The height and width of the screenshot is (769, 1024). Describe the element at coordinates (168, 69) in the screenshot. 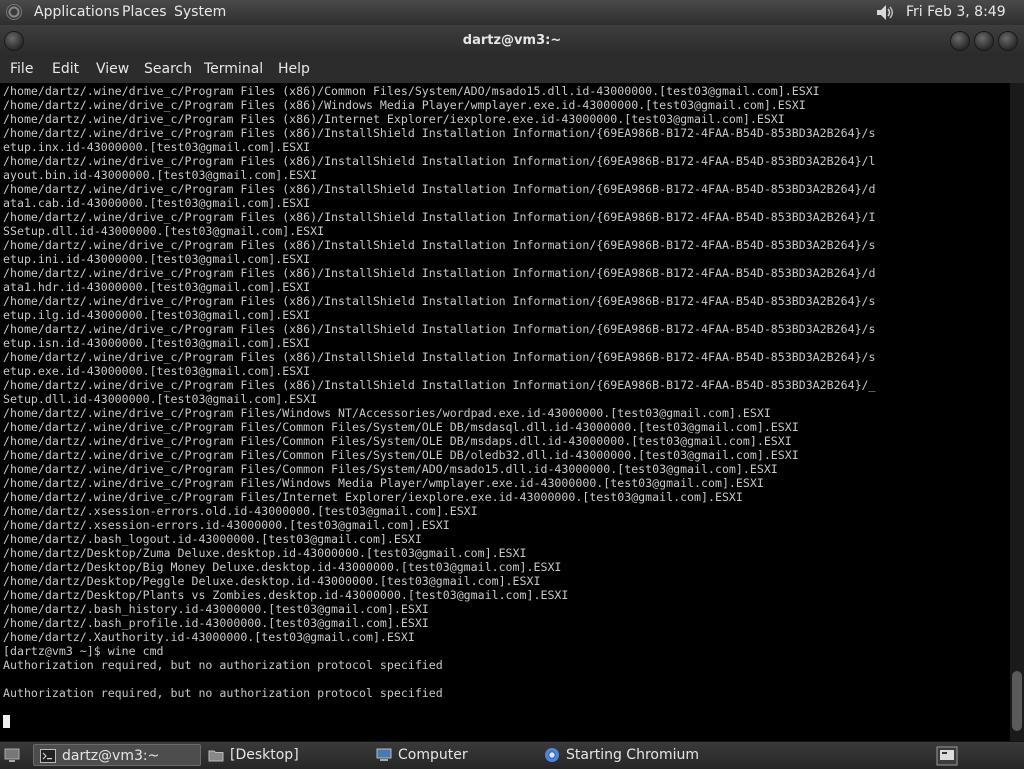

I see `menu-search: Search` at that location.